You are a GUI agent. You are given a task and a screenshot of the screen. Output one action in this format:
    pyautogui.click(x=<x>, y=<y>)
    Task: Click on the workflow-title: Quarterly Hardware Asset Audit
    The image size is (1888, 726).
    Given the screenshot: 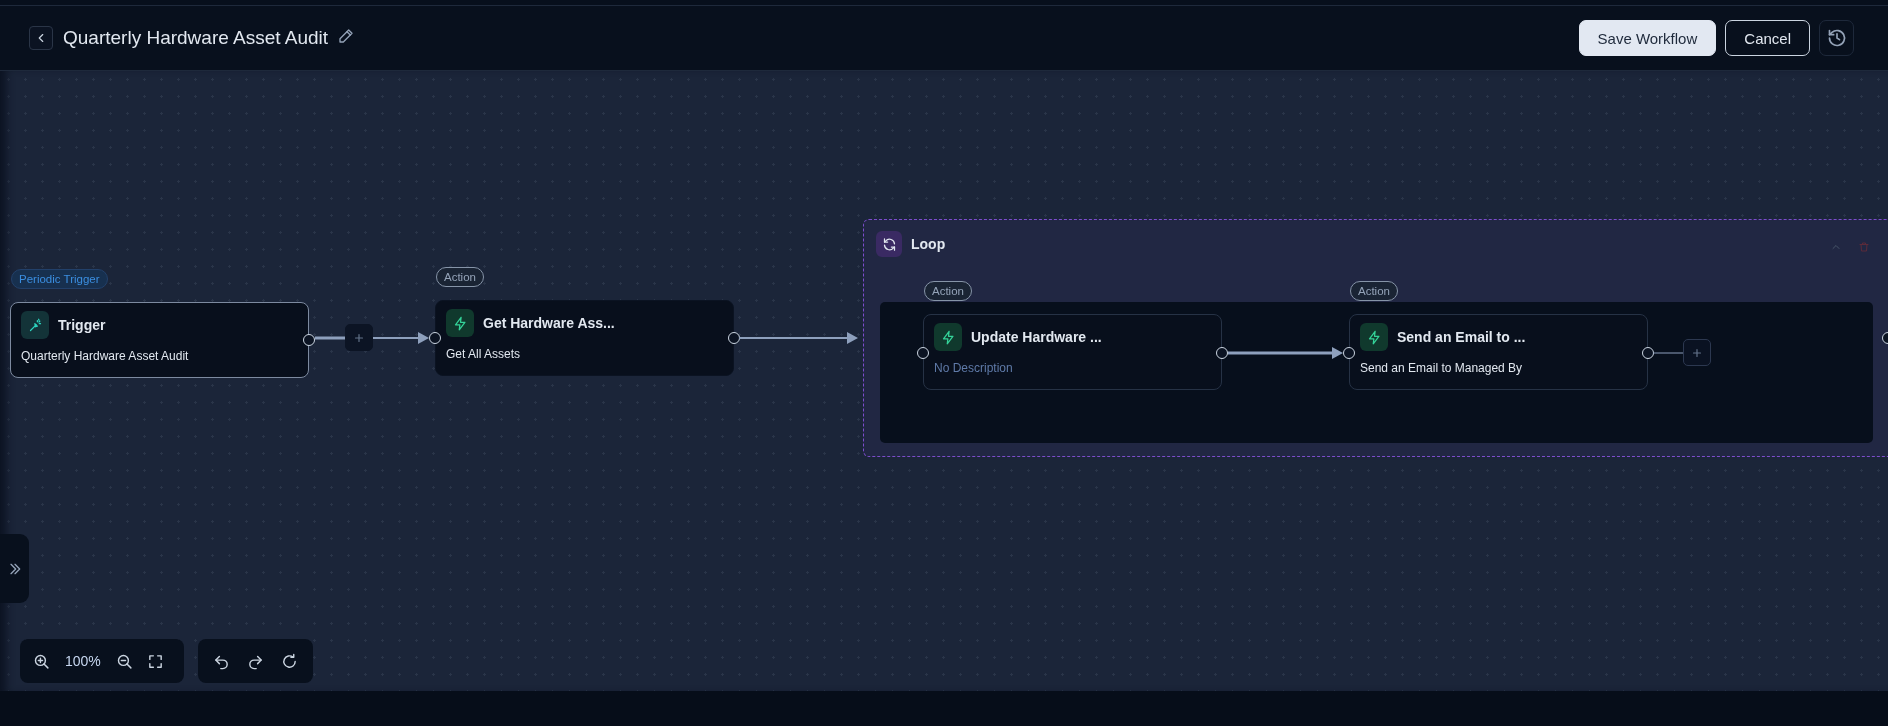 What is the action you would take?
    pyautogui.click(x=196, y=38)
    